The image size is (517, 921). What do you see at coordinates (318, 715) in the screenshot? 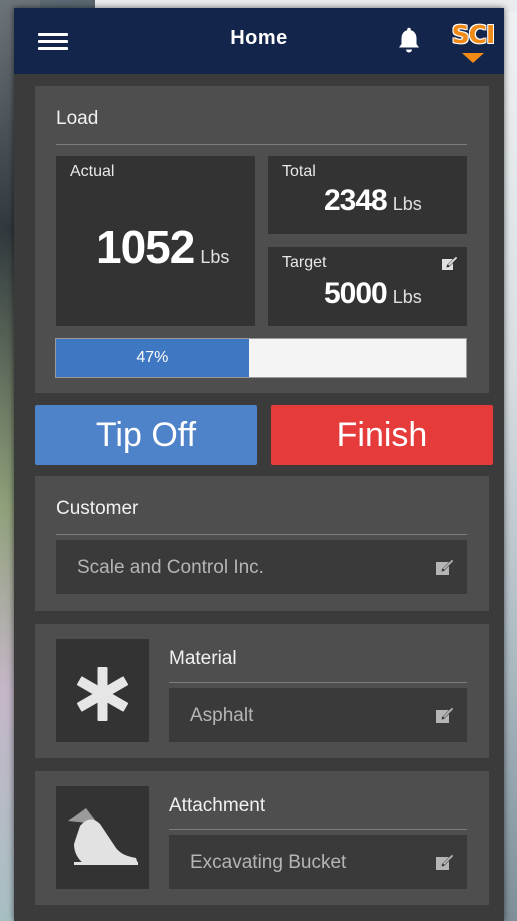
I see `material-field: Asphalt` at bounding box center [318, 715].